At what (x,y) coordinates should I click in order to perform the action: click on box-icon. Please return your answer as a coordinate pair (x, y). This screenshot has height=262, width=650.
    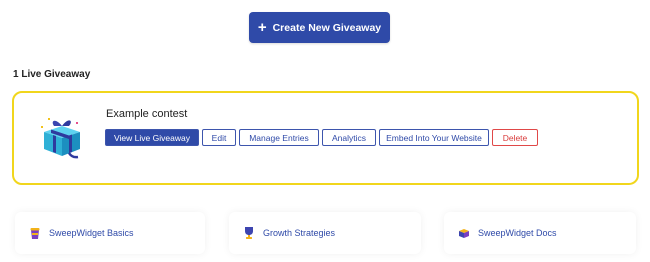
    Looking at the image, I should click on (464, 233).